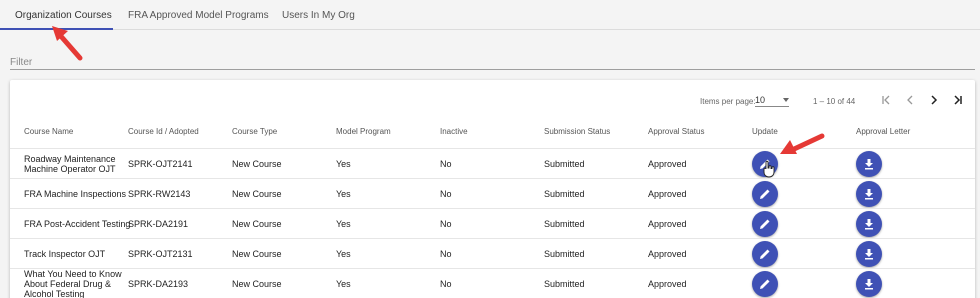 Image resolution: width=980 pixels, height=298 pixels. Describe the element at coordinates (786, 100) in the screenshot. I see `chevron-down-icon` at that location.